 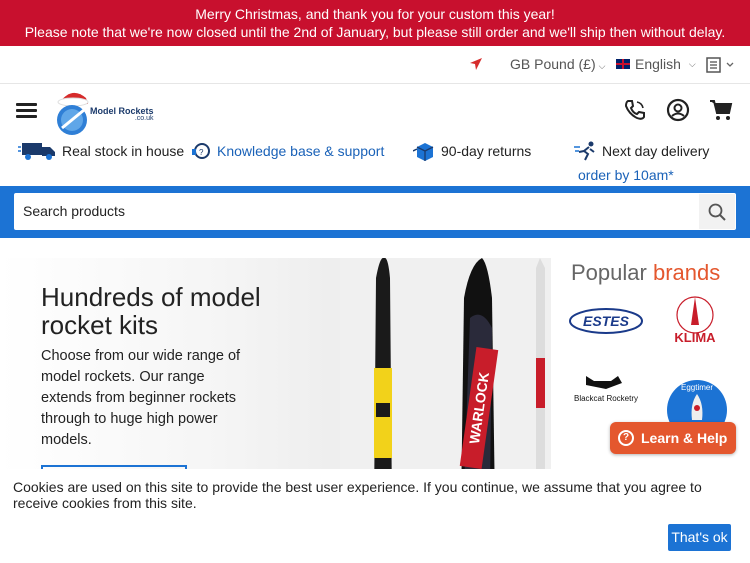 I want to click on search-button, so click(x=717, y=211).